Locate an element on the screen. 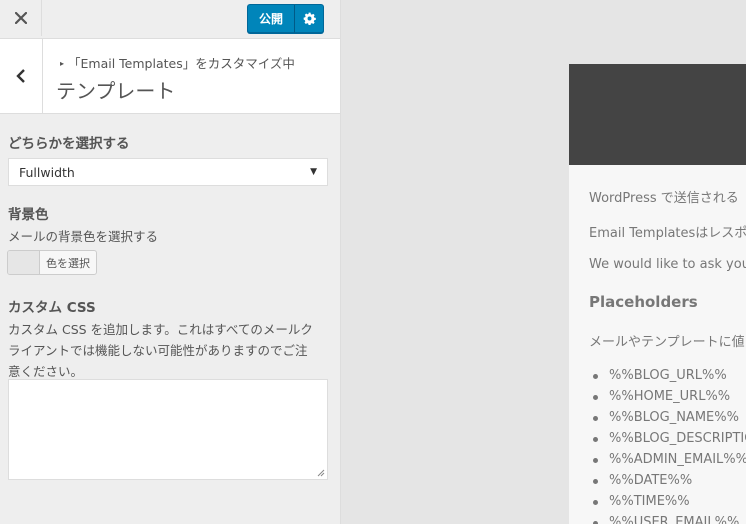 This screenshot has width=746, height=524. placeholder-item: %%BLOG_NAME%% is located at coordinates (669, 417).